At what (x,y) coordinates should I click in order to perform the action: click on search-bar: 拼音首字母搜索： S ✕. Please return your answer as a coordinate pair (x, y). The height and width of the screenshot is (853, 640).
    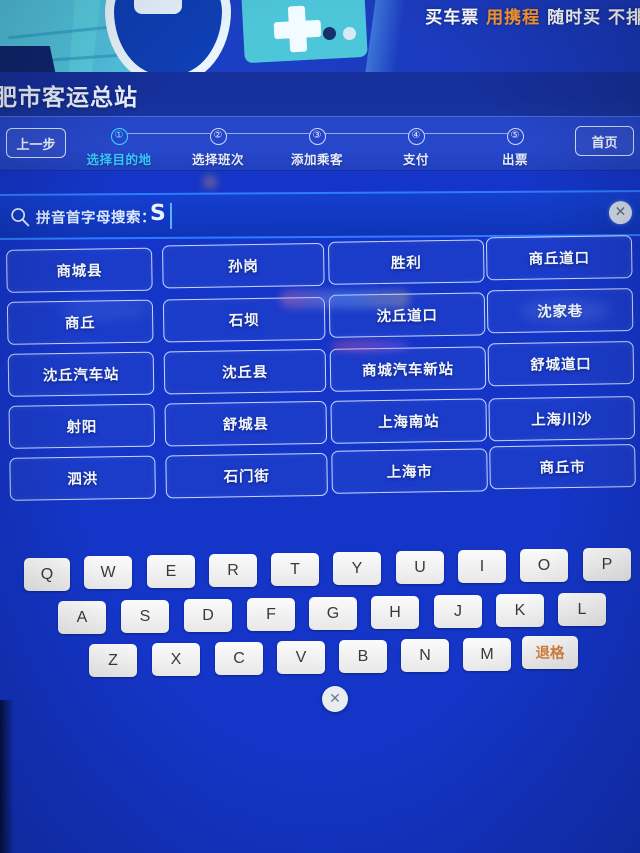
    Looking at the image, I should click on (320, 215).